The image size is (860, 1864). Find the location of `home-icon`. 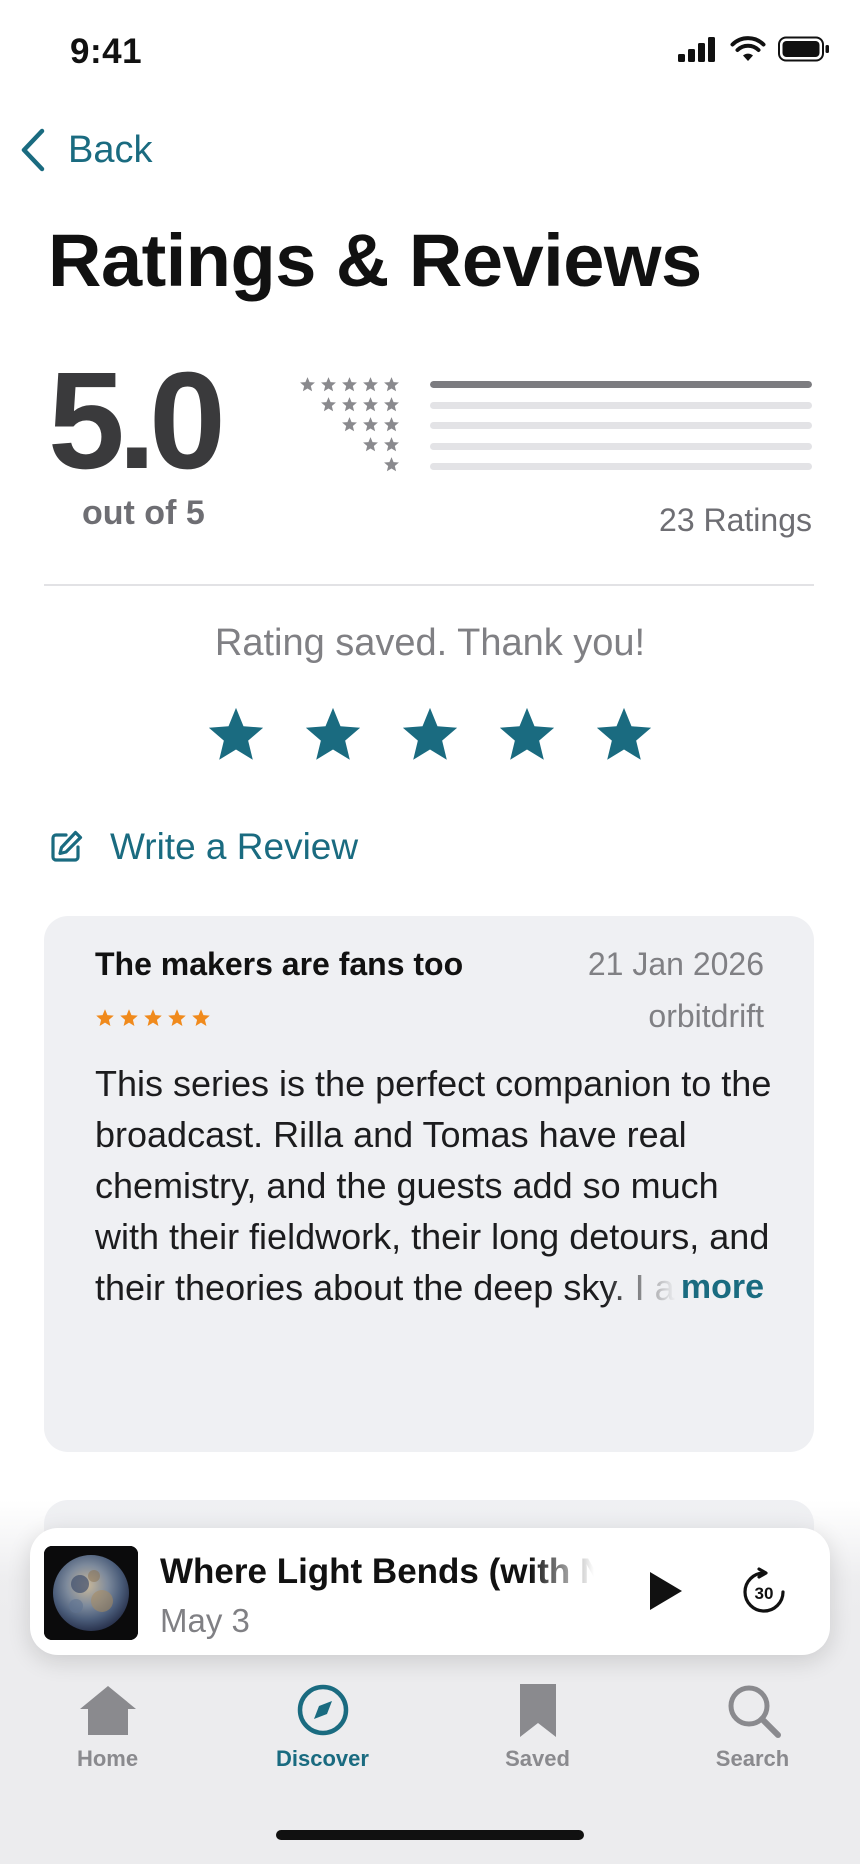

home-icon is located at coordinates (107, 1710).